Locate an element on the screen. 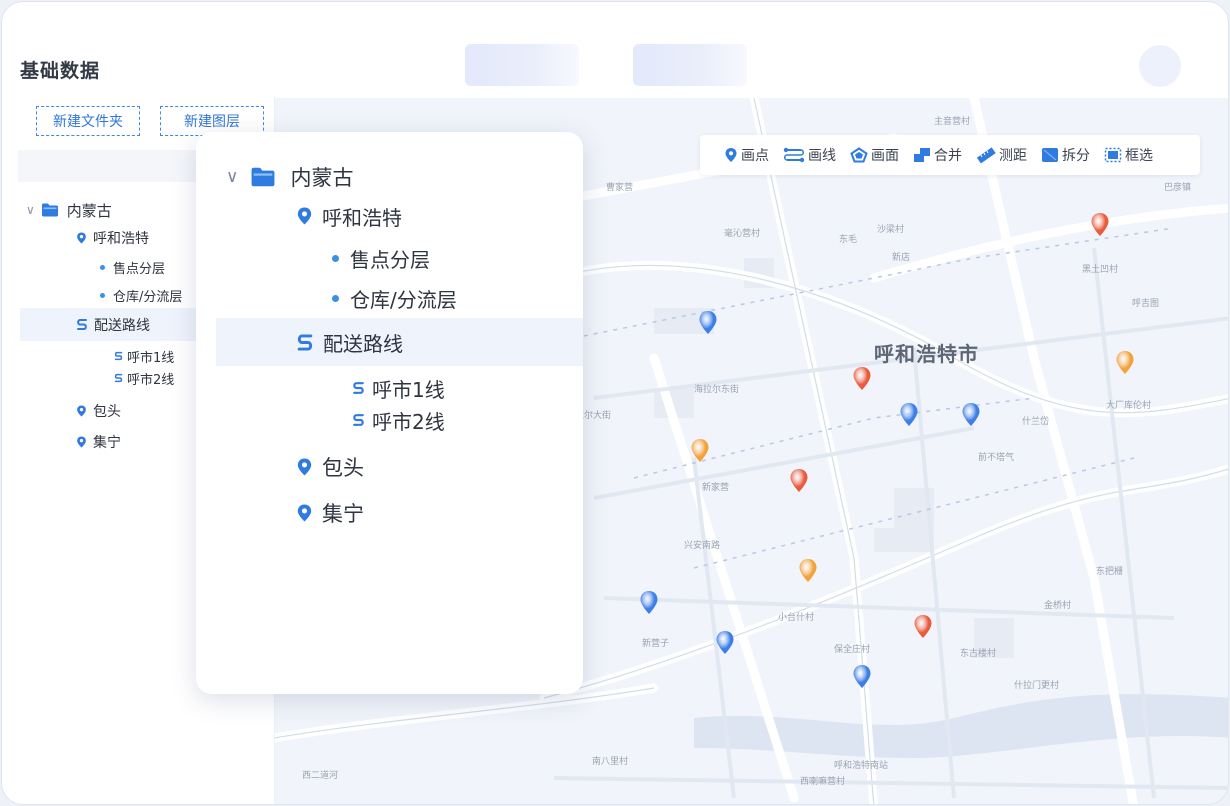 This screenshot has width=1230, height=806. map-toolbar: 画点 画线 画面 合并 测距 拆分 框选 is located at coordinates (950, 155).